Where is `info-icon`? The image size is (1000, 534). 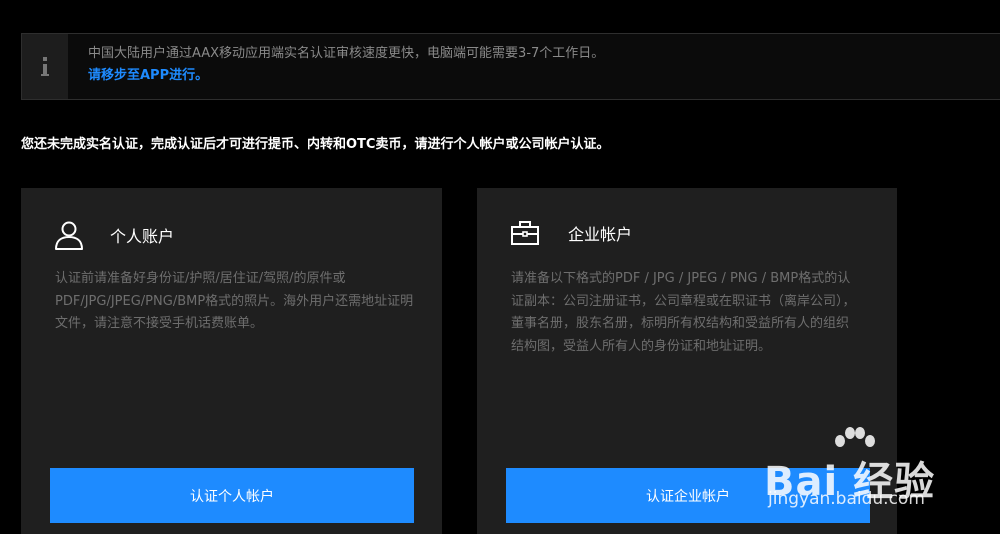 info-icon is located at coordinates (45, 66).